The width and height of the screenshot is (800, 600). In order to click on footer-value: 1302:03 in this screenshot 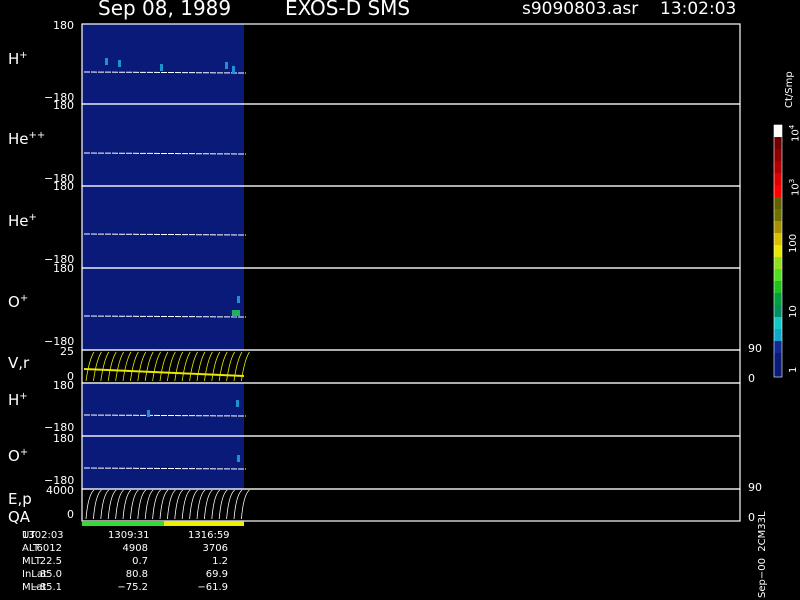, I will do `click(43, 535)`.